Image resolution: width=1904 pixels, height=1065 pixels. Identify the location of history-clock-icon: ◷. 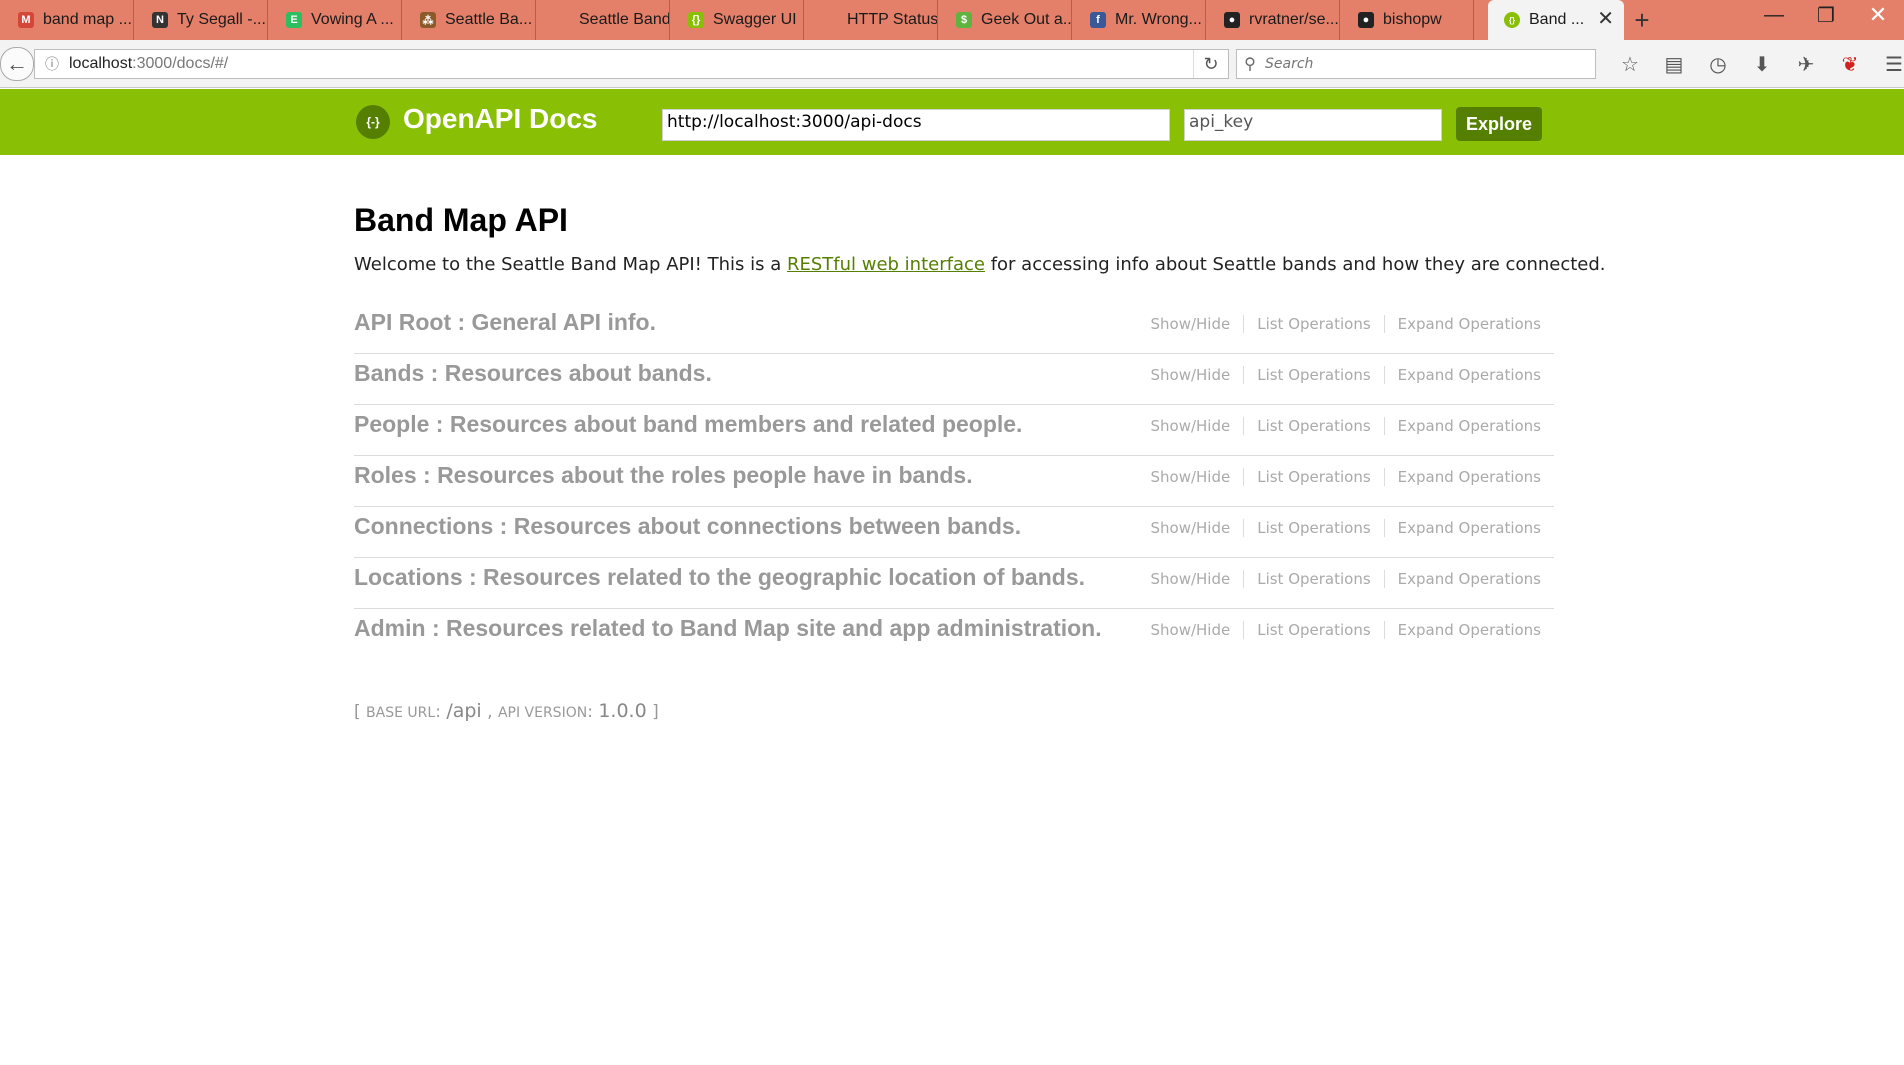
(1718, 64).